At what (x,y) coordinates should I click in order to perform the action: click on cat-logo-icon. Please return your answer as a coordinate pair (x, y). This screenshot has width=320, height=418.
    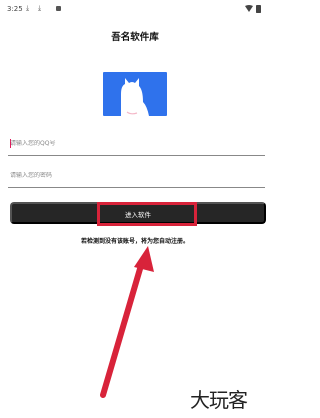
    Looking at the image, I should click on (135, 94).